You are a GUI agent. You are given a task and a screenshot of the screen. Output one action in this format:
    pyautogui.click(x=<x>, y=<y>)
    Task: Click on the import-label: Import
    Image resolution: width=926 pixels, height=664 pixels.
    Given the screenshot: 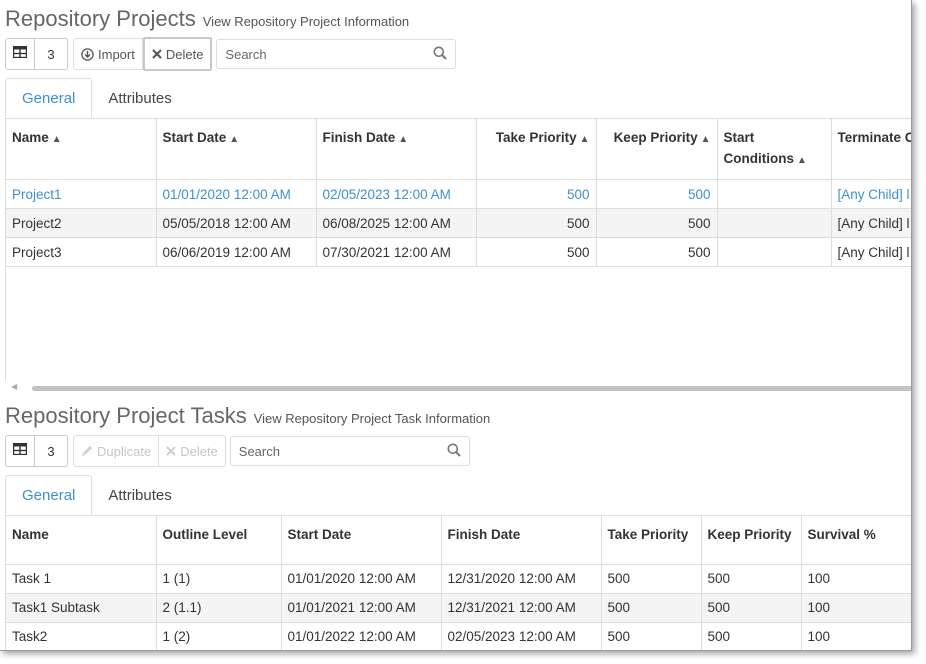 What is the action you would take?
    pyautogui.click(x=116, y=54)
    